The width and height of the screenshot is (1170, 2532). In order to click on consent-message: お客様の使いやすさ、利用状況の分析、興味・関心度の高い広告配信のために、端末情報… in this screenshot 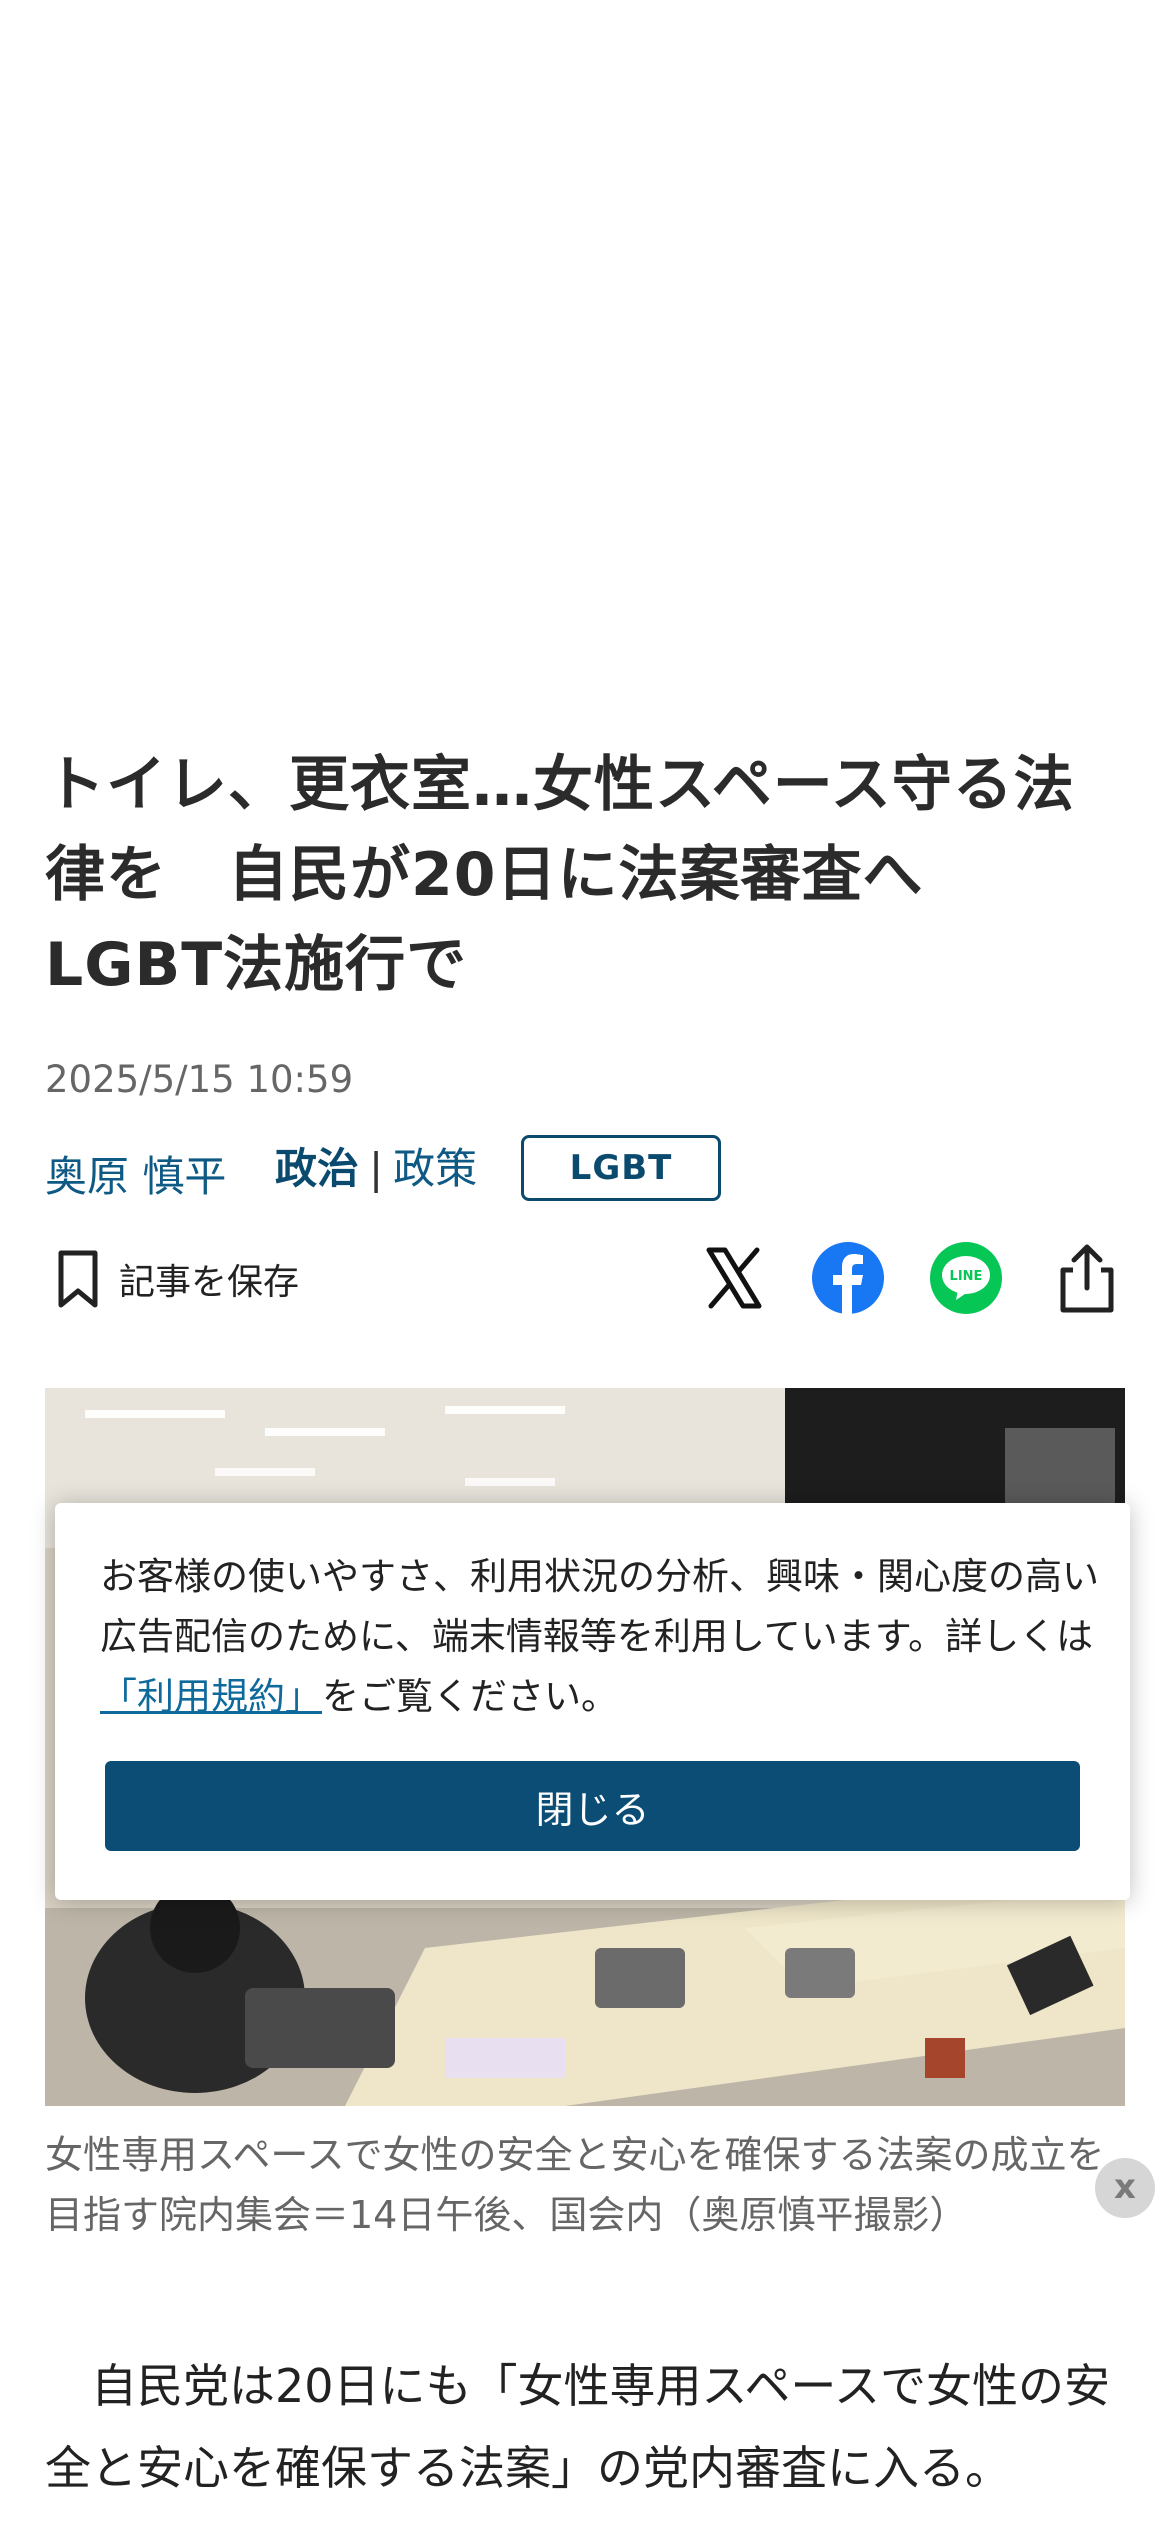, I will do `click(600, 1637)`.